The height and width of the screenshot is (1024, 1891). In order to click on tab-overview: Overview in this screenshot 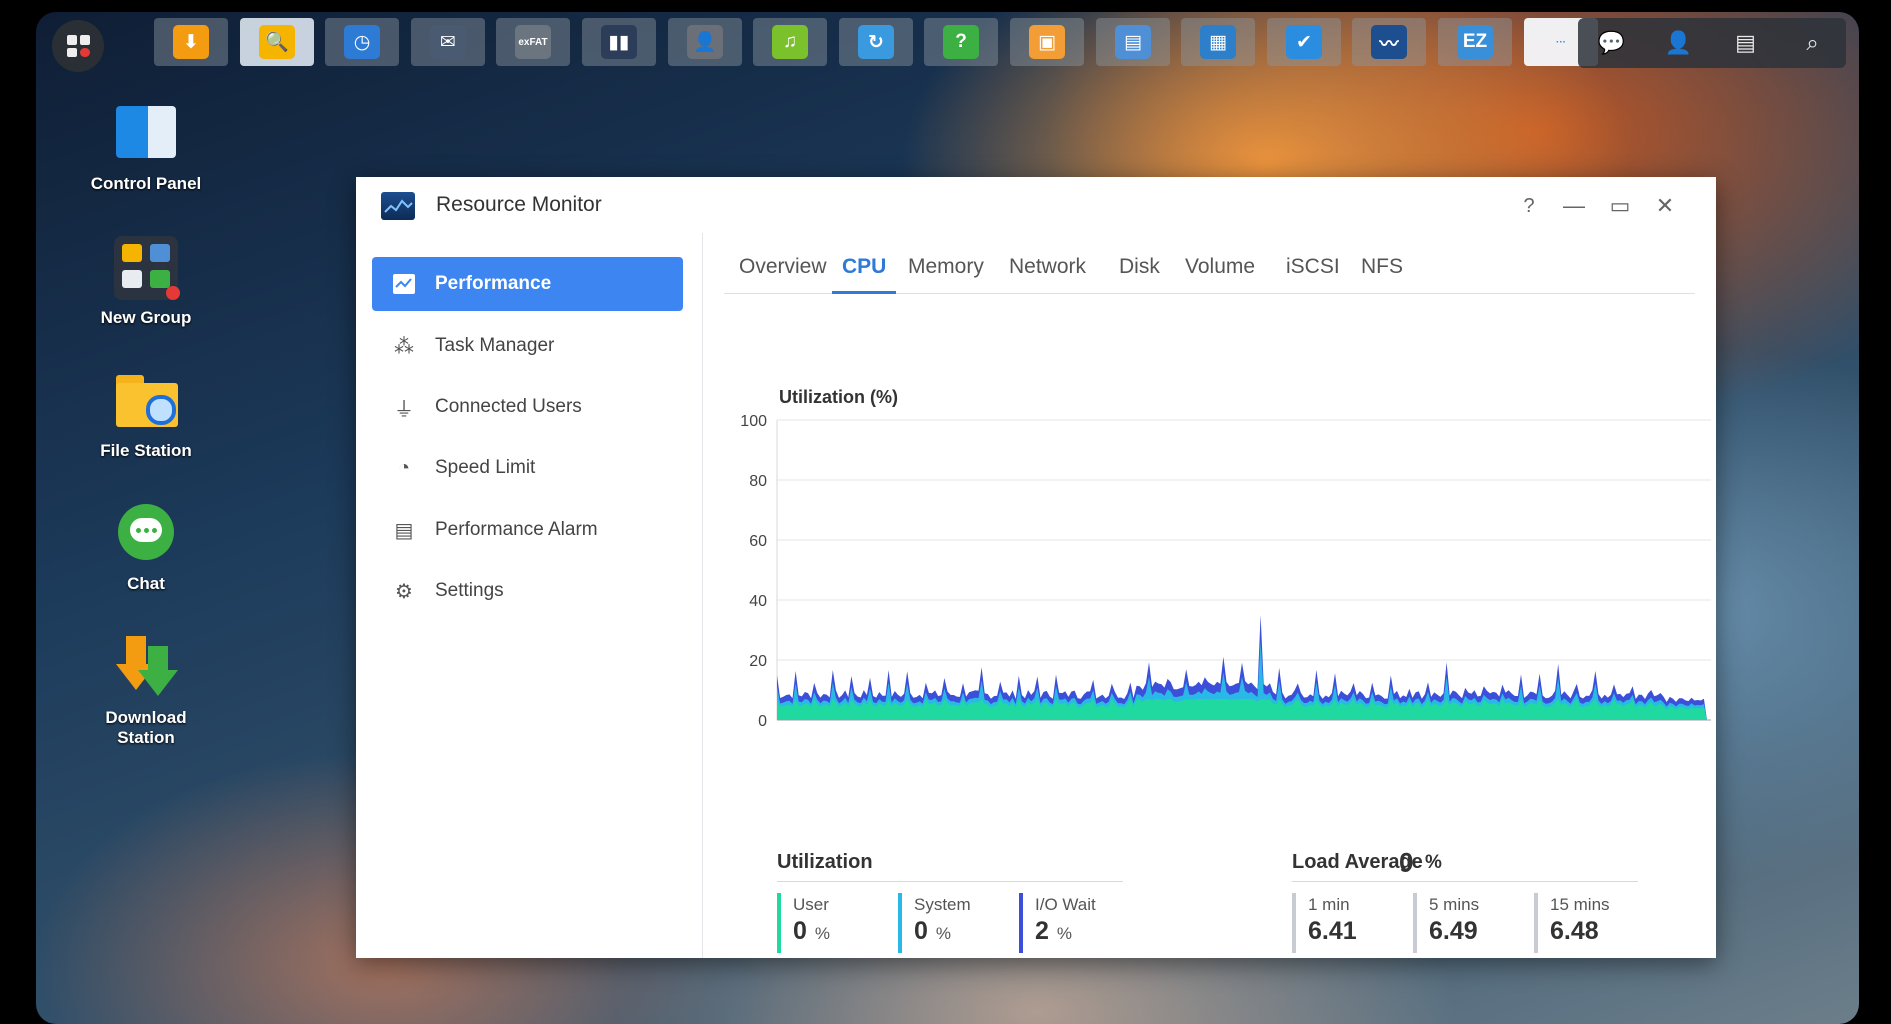, I will do `click(783, 273)`.